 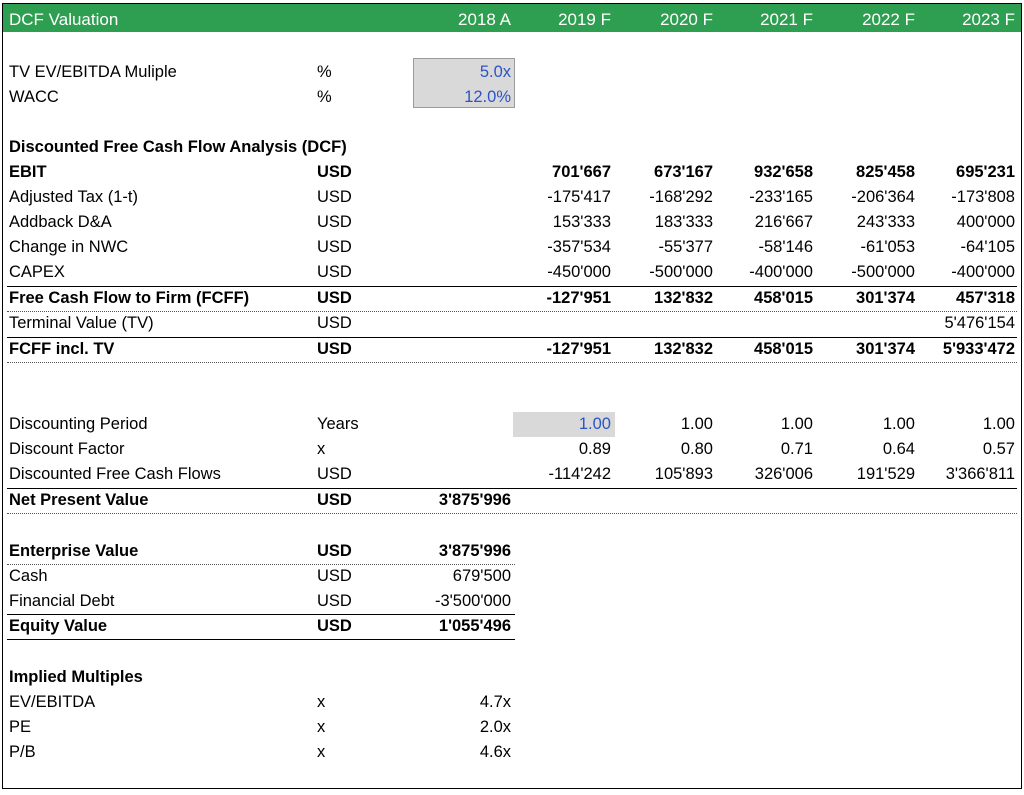 I want to click on cell-2021: -400'000, so click(x=781, y=272).